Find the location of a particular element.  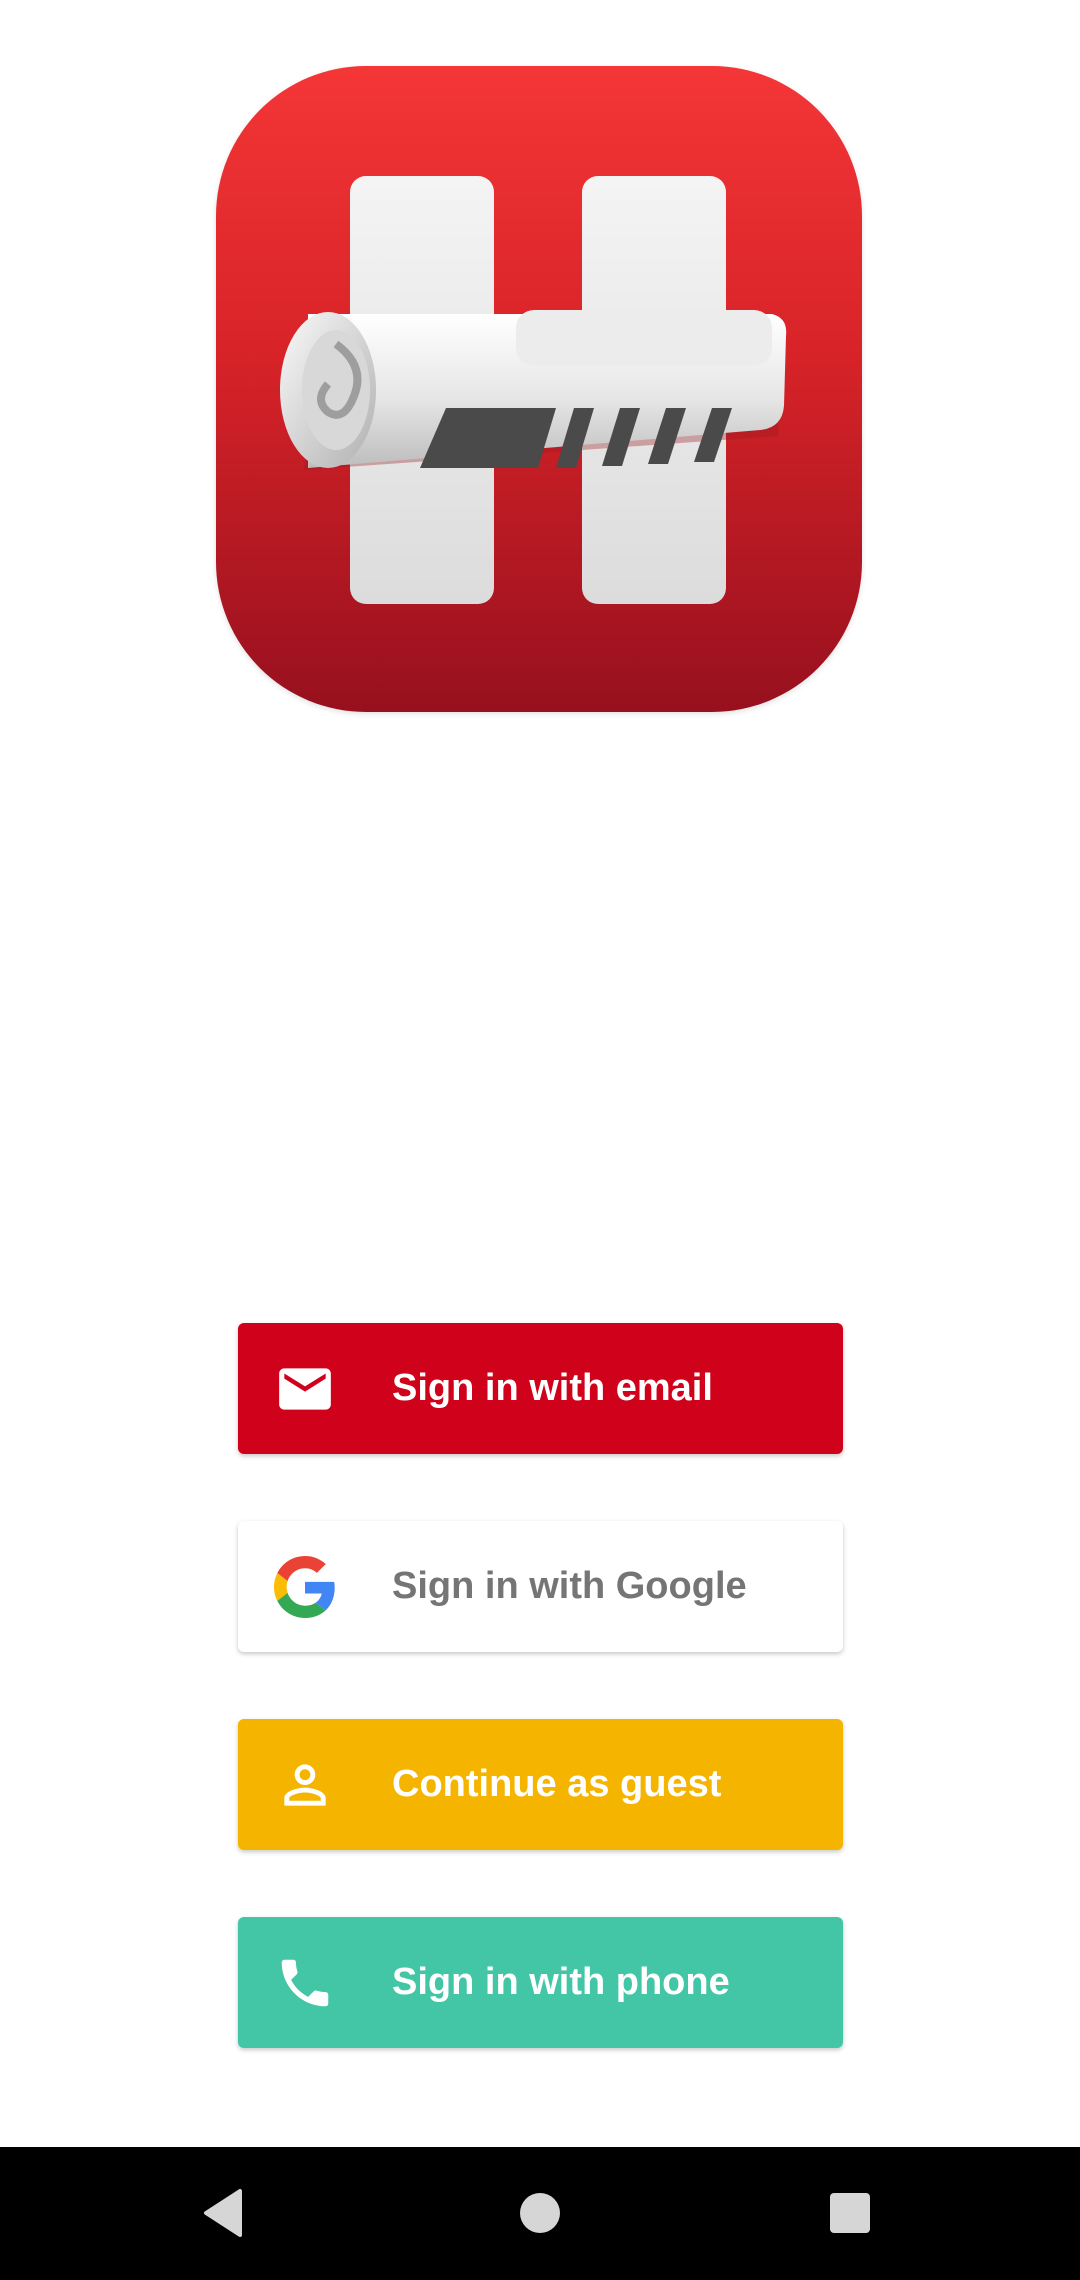

sign-in-email-button: Sign in with email is located at coordinates (540, 1388).